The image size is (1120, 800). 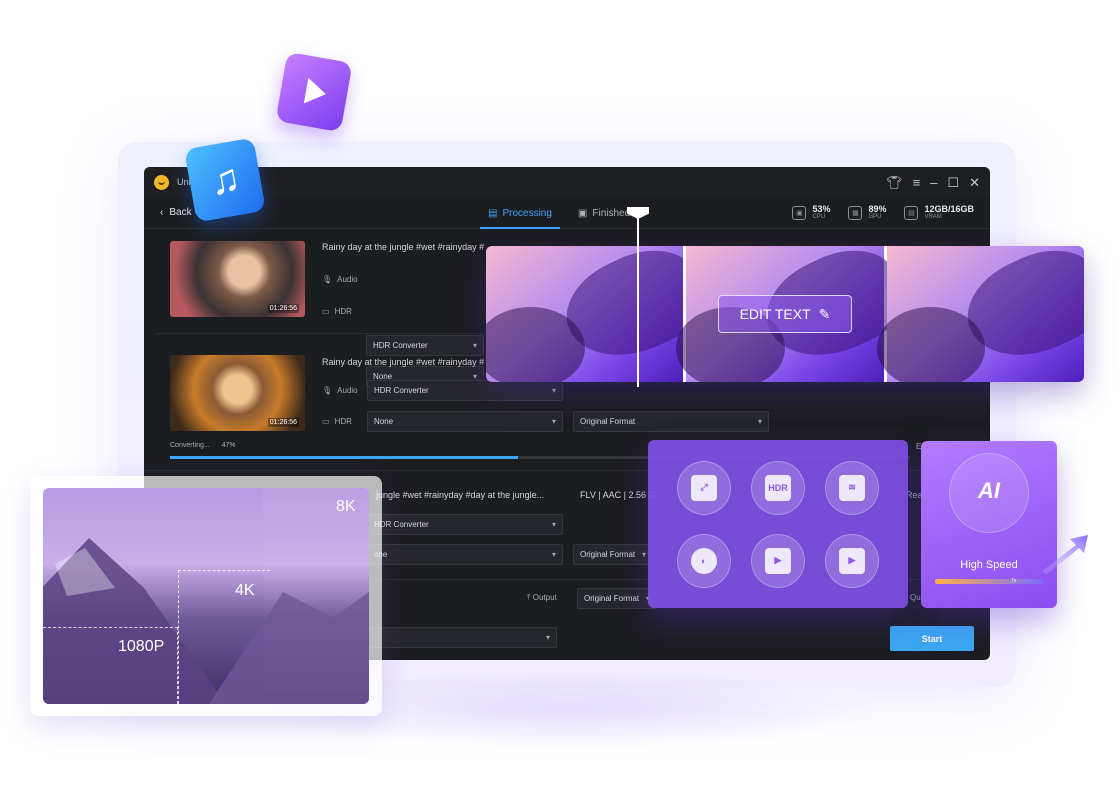 What do you see at coordinates (953, 182) in the screenshot?
I see `maximize-icon: ☐` at bounding box center [953, 182].